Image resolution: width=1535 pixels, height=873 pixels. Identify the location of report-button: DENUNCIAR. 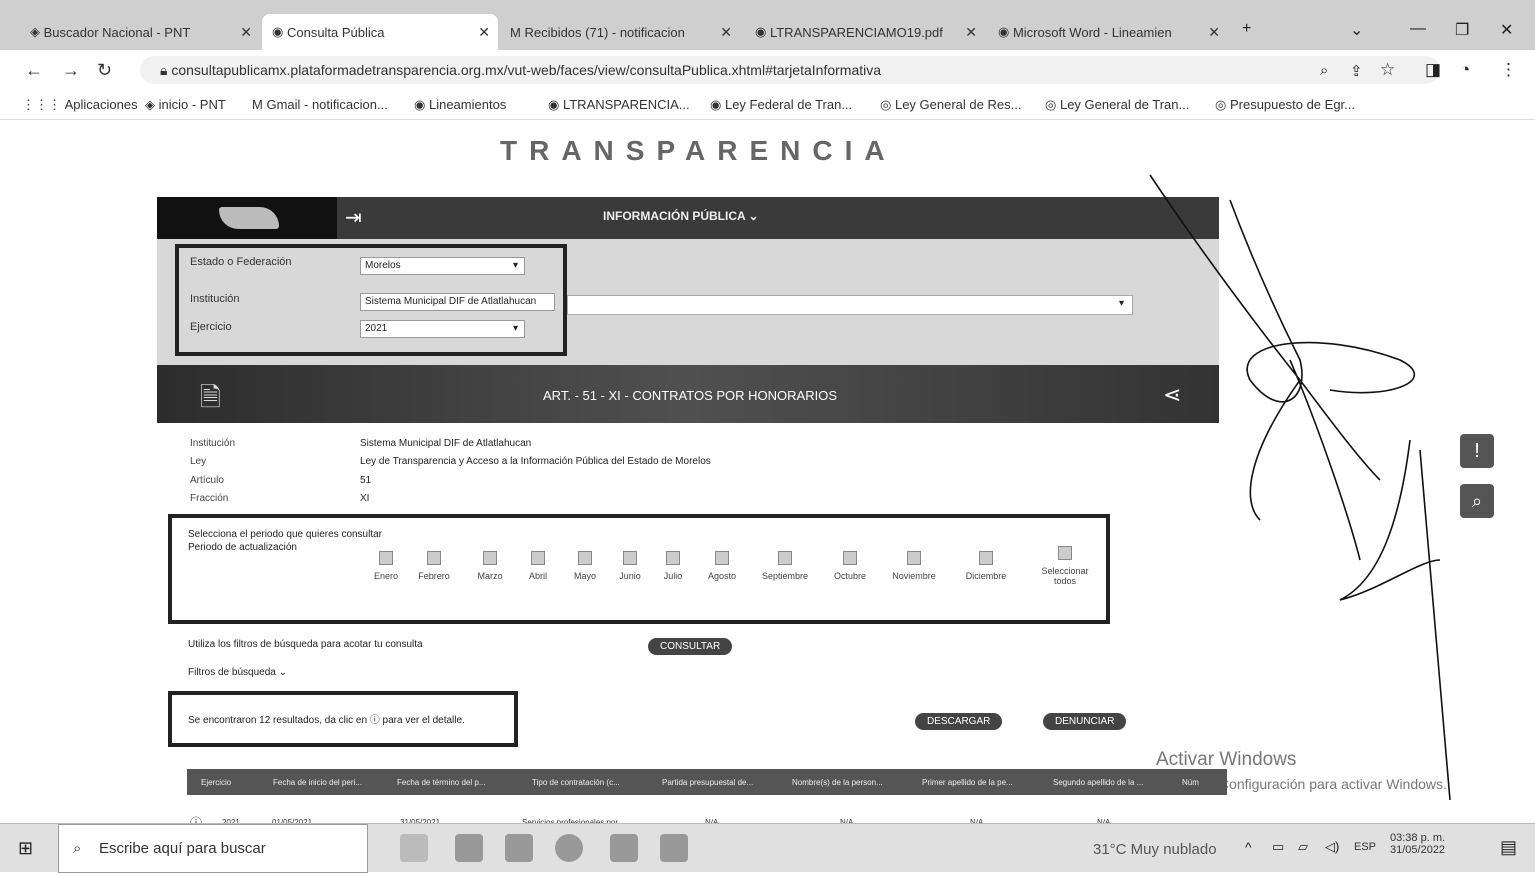
(1085, 721).